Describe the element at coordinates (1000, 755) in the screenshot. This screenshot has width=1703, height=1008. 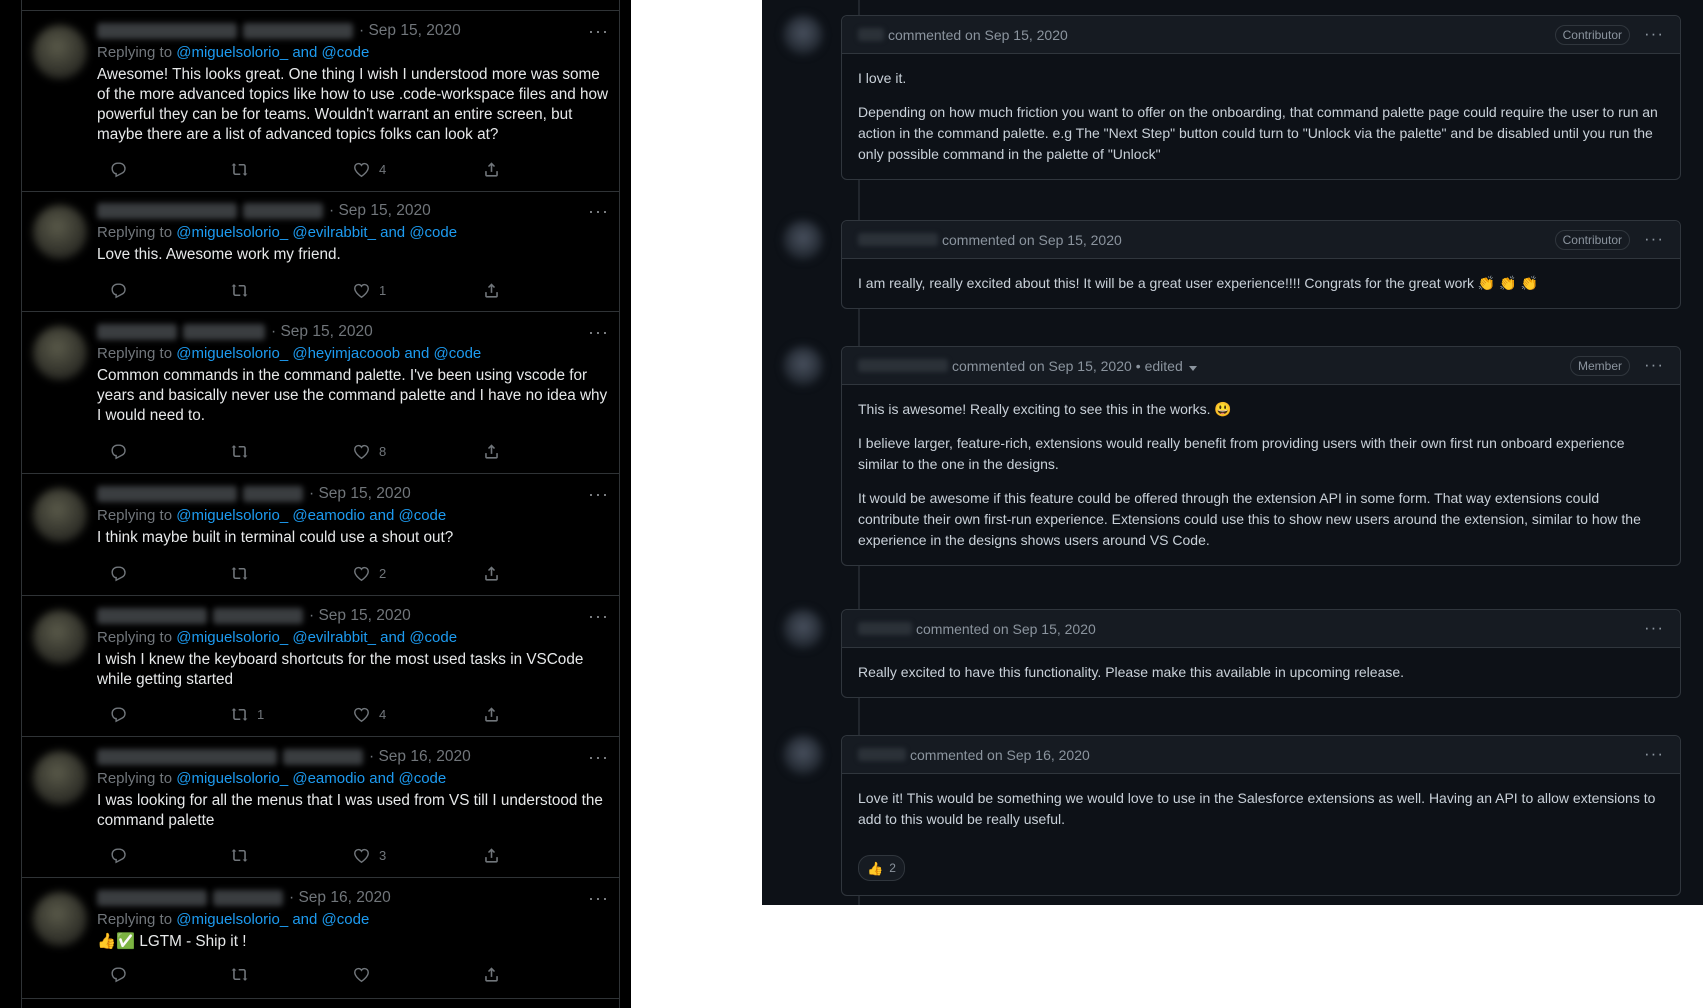
I see `comment-meta: commented on Sep 16, 2020` at that location.